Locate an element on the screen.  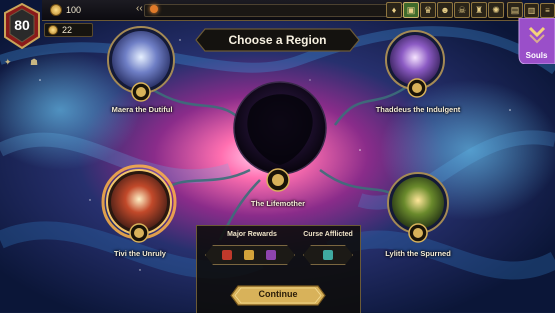
region-label-maera: Maera the Dutiful is located at coordinates (142, 109).